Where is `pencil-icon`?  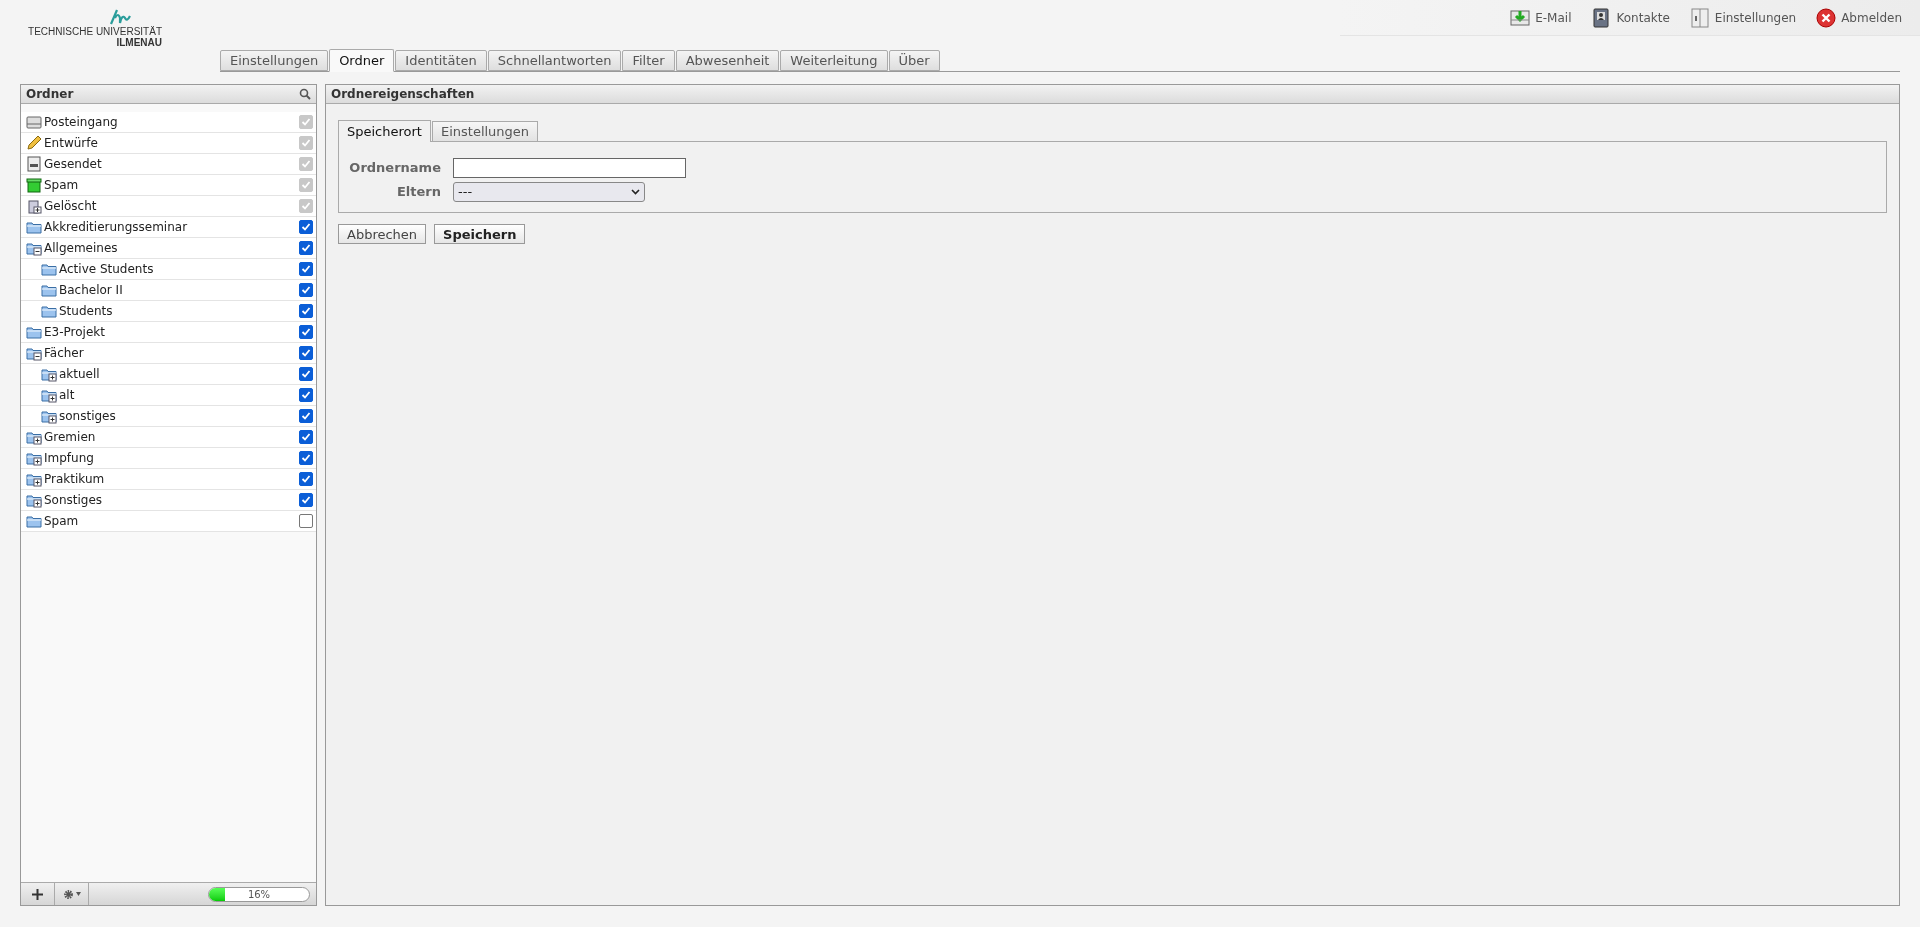
pencil-icon is located at coordinates (34, 143).